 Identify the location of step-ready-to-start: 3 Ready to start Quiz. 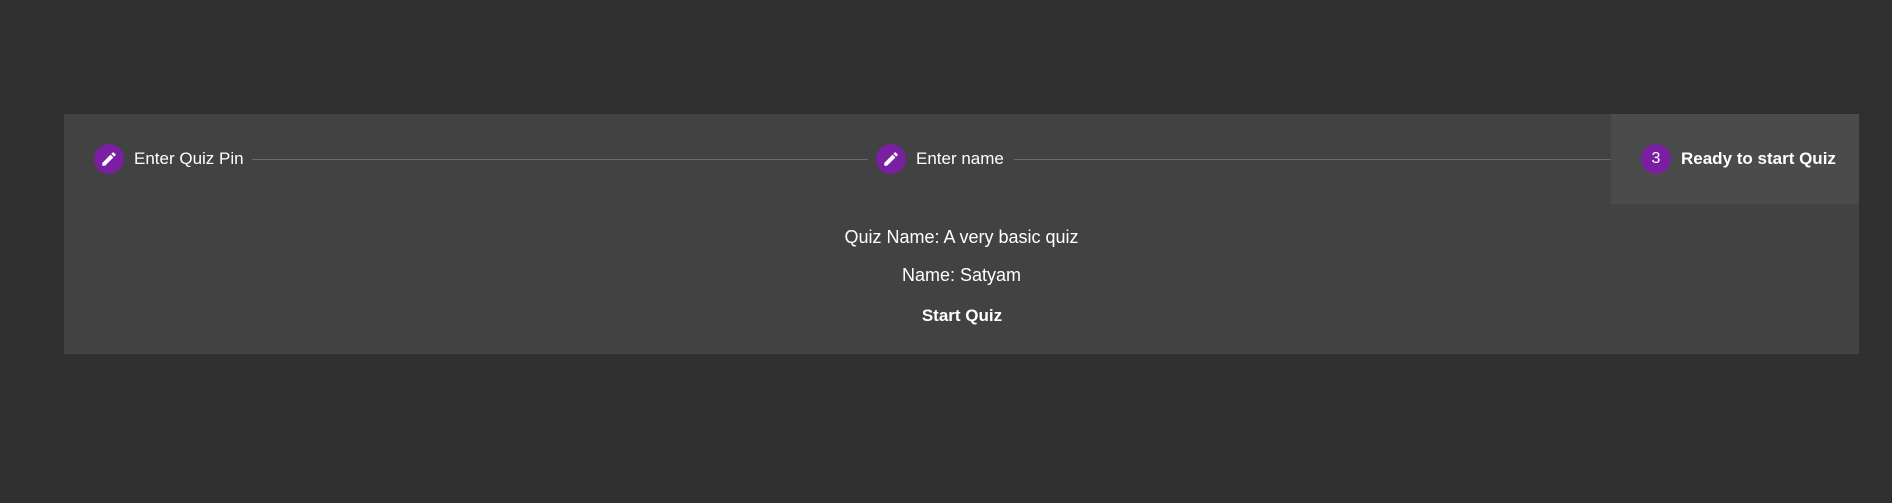
(1735, 159).